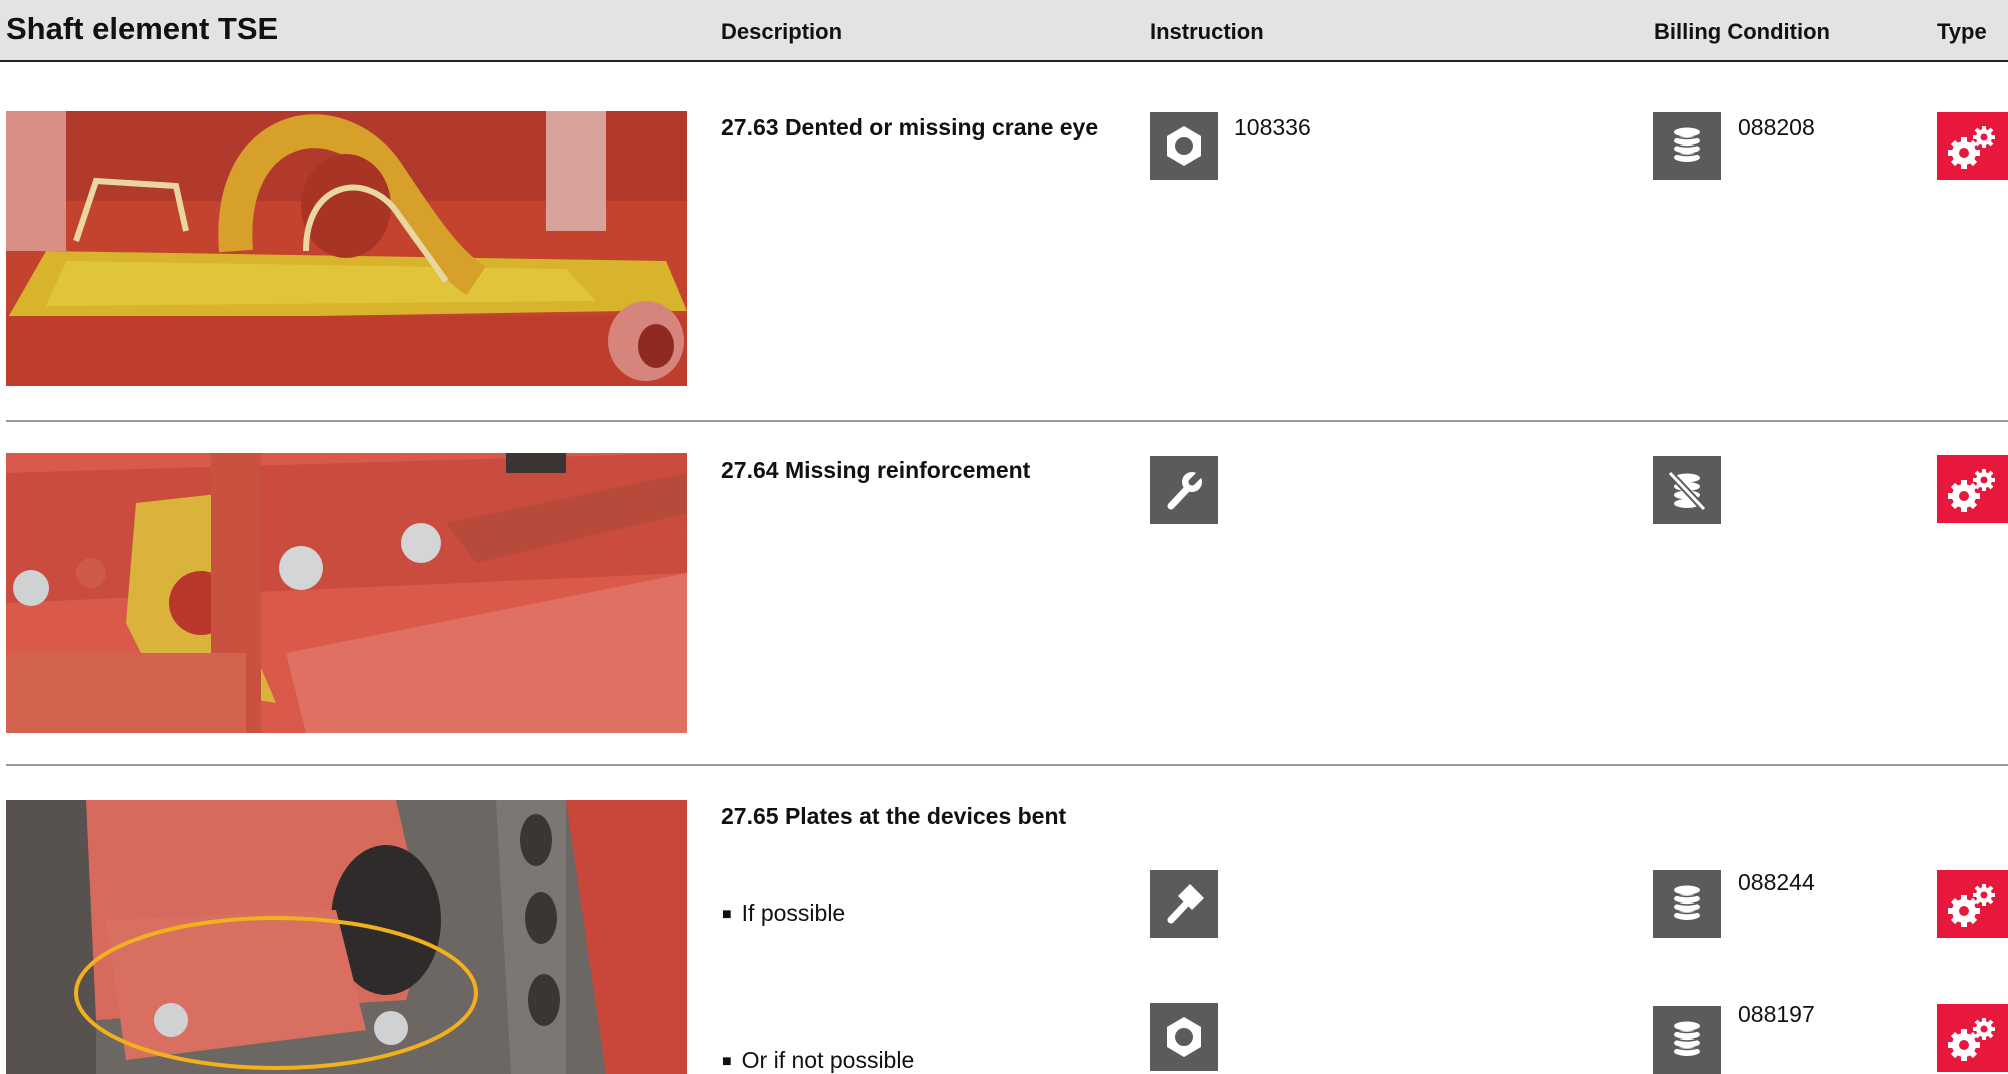  I want to click on item-description-27-65: 27.65 Plates at the devices bent, so click(894, 816).